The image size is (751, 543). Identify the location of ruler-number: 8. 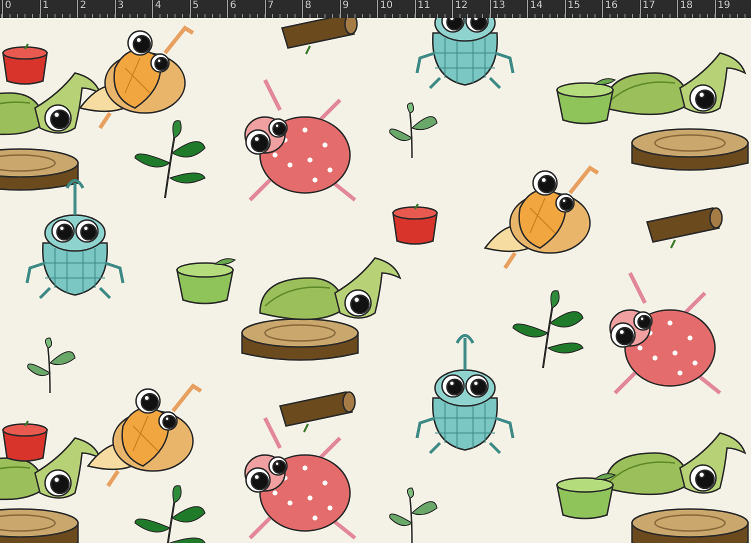
(308, 6).